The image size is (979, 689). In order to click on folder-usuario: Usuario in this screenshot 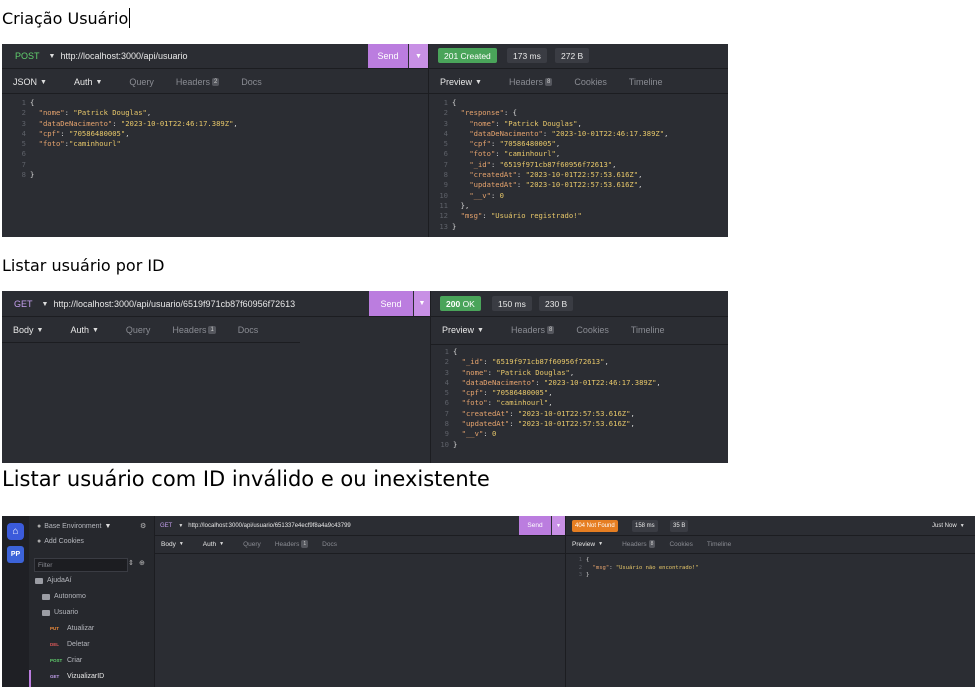, I will do `click(60, 612)`.